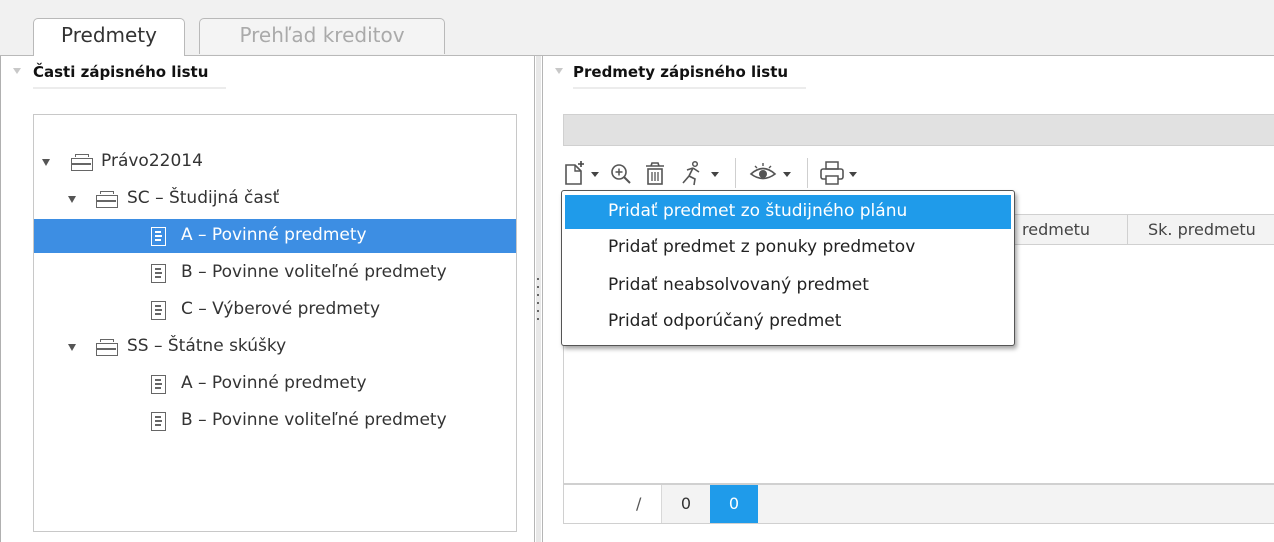 The image size is (1274, 542). Describe the element at coordinates (918, 130) in the screenshot. I see `filter-bar` at that location.